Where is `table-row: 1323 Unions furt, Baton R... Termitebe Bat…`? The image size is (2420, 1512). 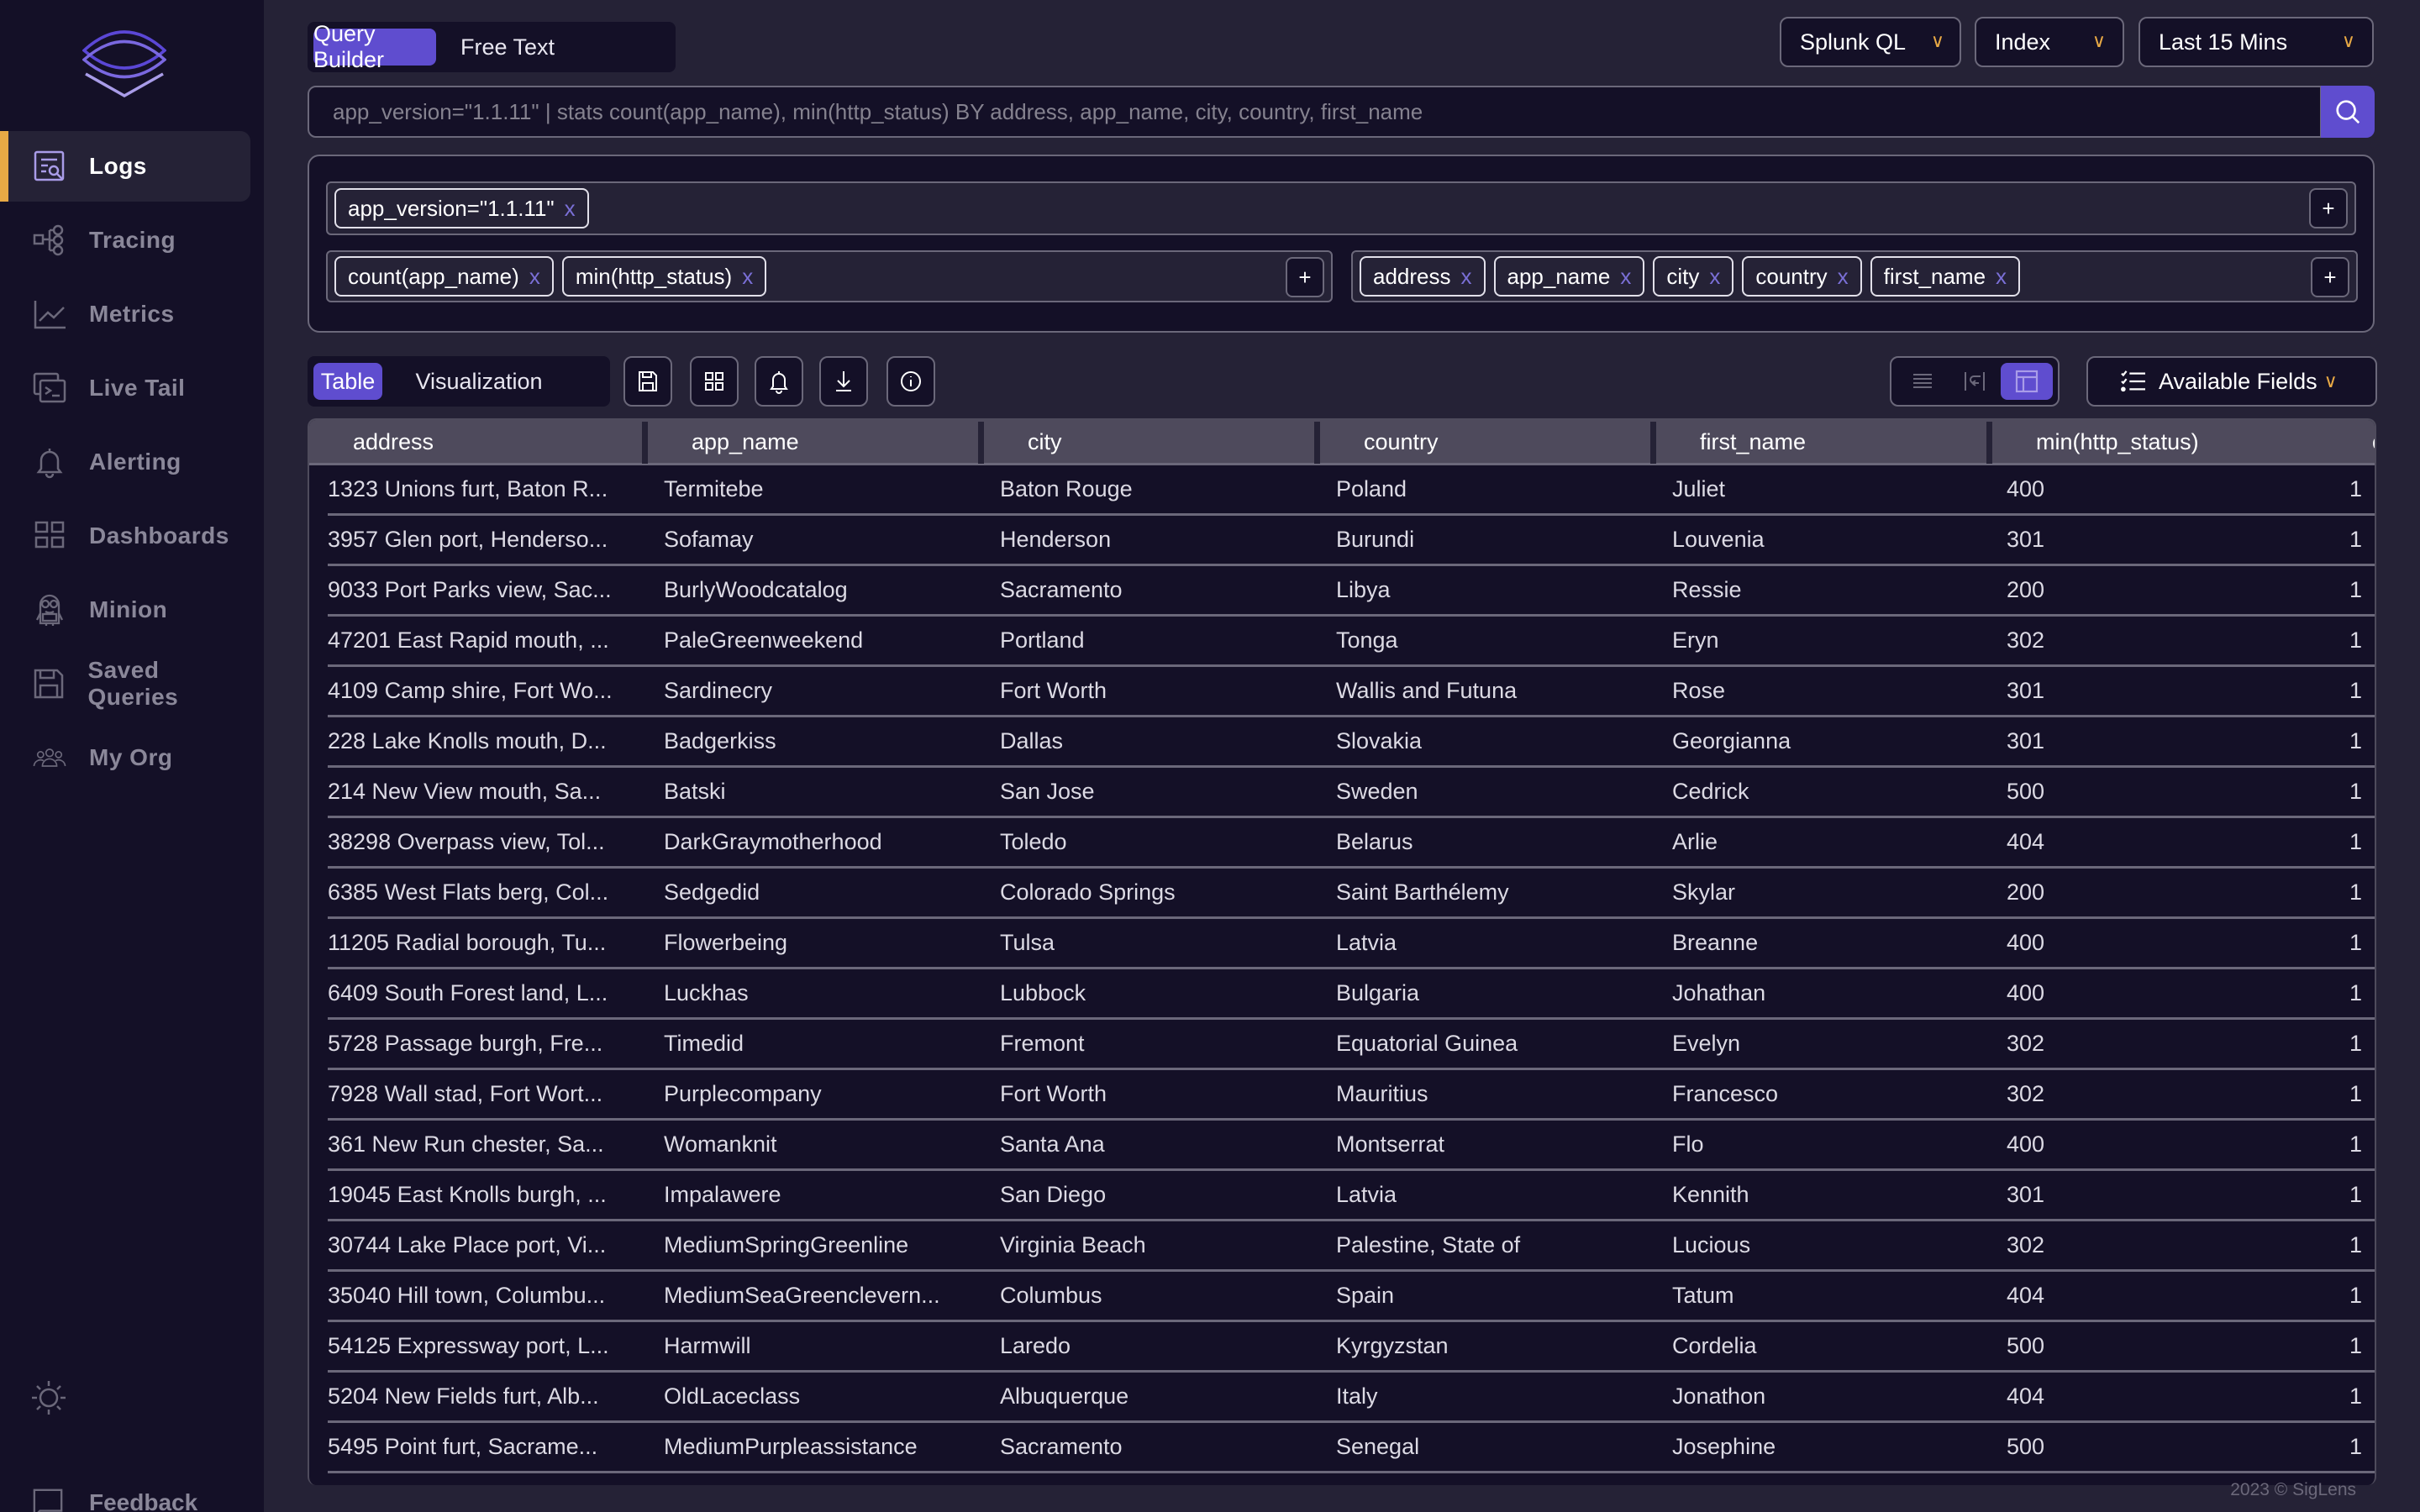
table-row: 1323 Unions furt, Baton R... Termitebe Bat… is located at coordinates (1351, 490).